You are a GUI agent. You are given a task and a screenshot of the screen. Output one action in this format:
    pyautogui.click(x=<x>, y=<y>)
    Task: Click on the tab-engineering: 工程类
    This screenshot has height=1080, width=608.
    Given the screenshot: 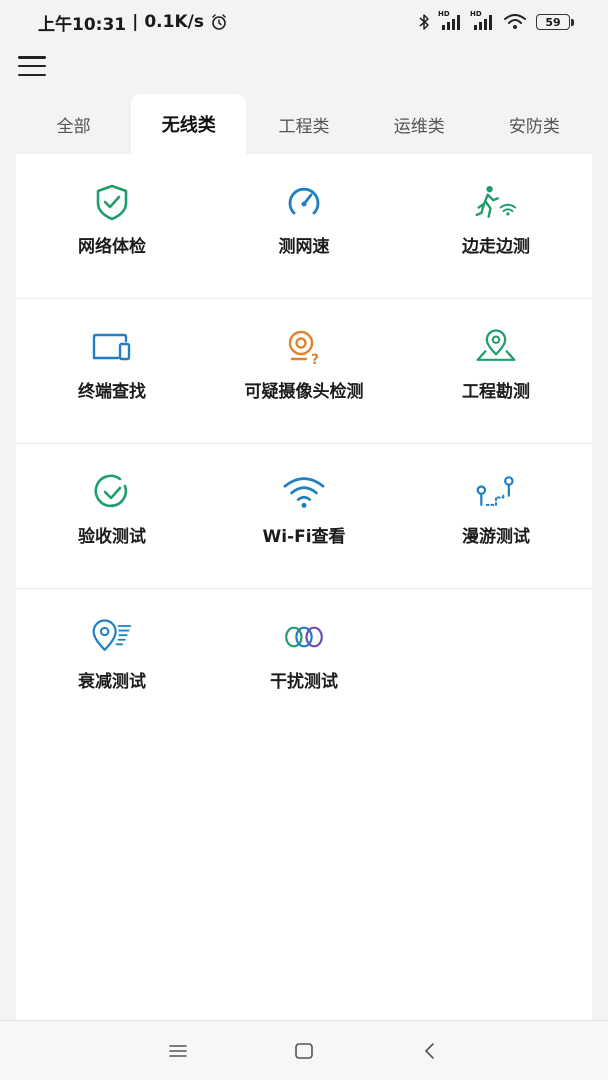 What is the action you would take?
    pyautogui.click(x=303, y=124)
    